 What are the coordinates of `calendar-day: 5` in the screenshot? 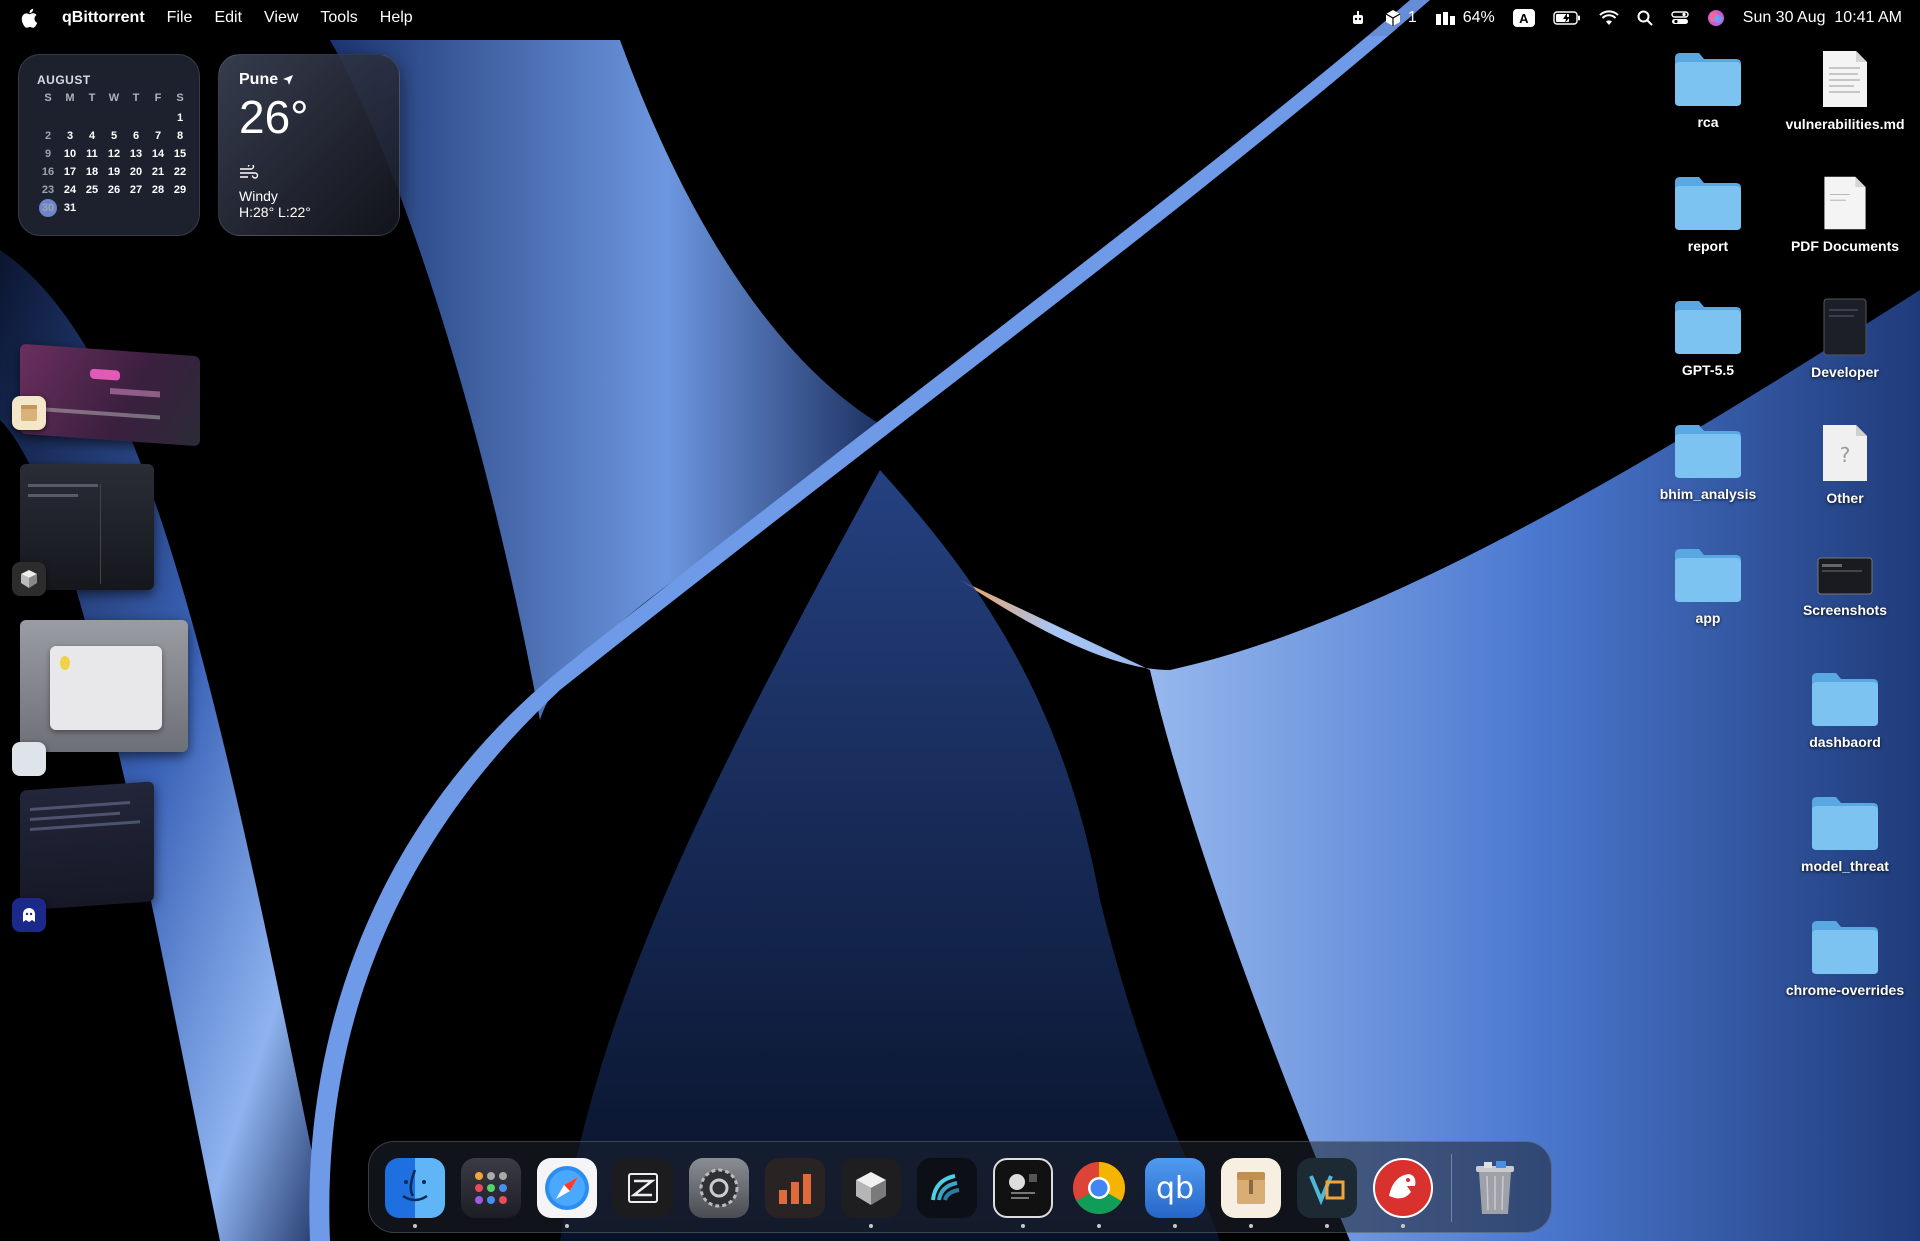 It's located at (114, 136).